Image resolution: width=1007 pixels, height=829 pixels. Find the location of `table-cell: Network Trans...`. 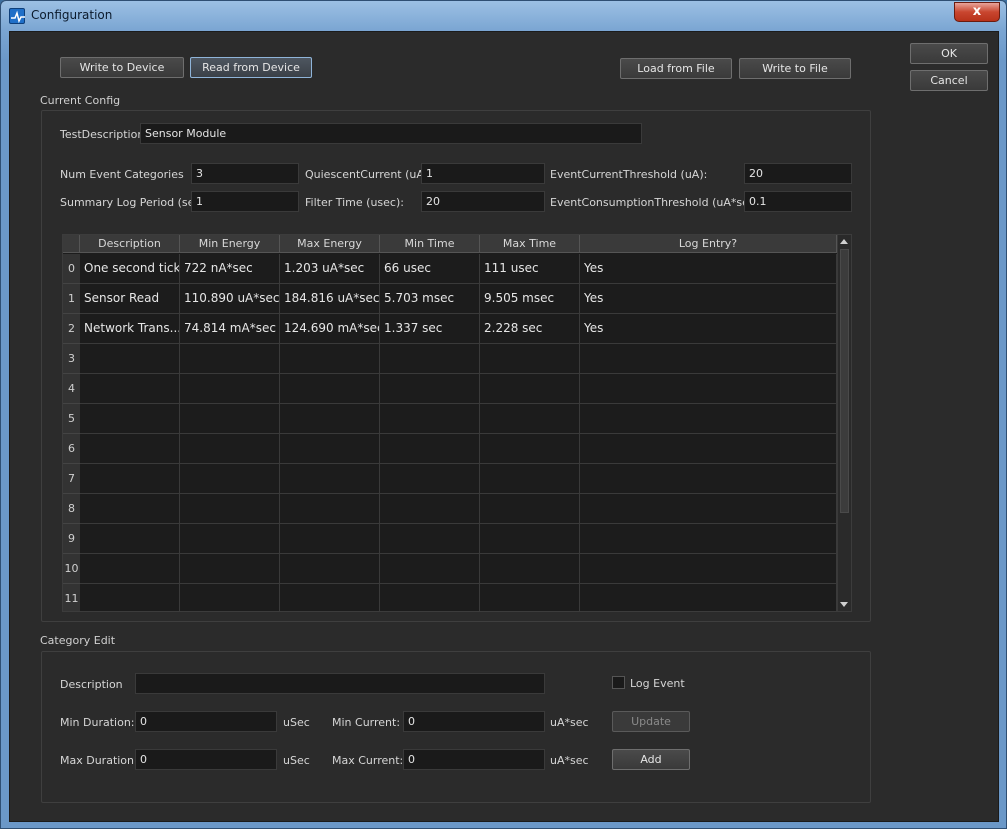

table-cell: Network Trans... is located at coordinates (130, 329).